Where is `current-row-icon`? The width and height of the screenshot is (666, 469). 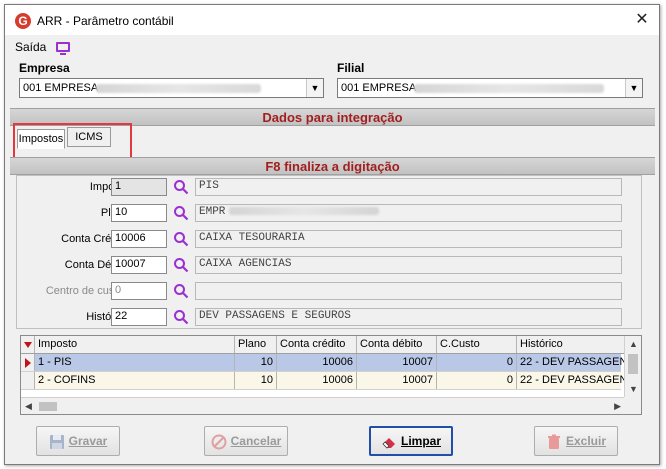
current-row-icon is located at coordinates (28, 363).